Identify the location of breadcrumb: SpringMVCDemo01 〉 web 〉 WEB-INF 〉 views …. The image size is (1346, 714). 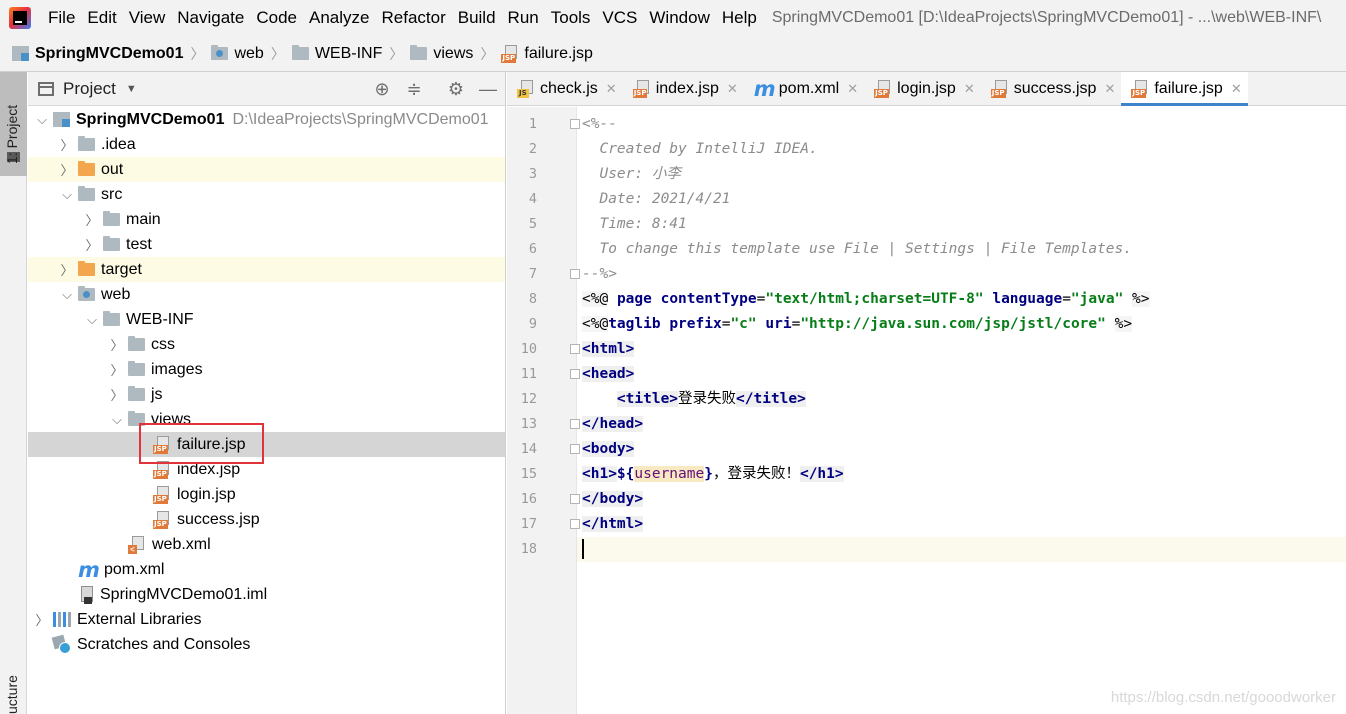
(673, 54).